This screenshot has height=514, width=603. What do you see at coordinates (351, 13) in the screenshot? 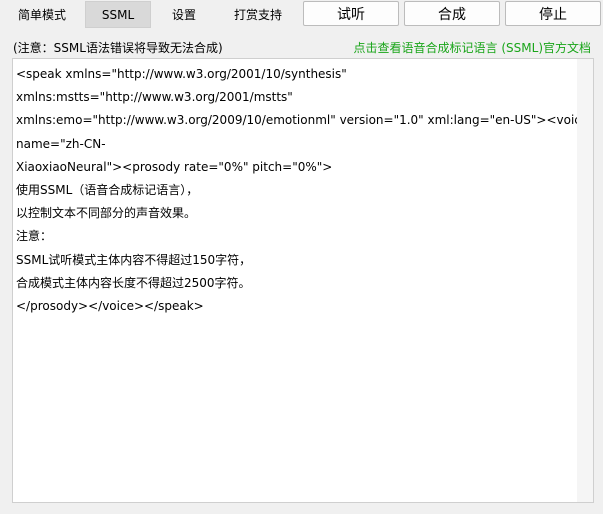
I see `listen-button: 试听` at bounding box center [351, 13].